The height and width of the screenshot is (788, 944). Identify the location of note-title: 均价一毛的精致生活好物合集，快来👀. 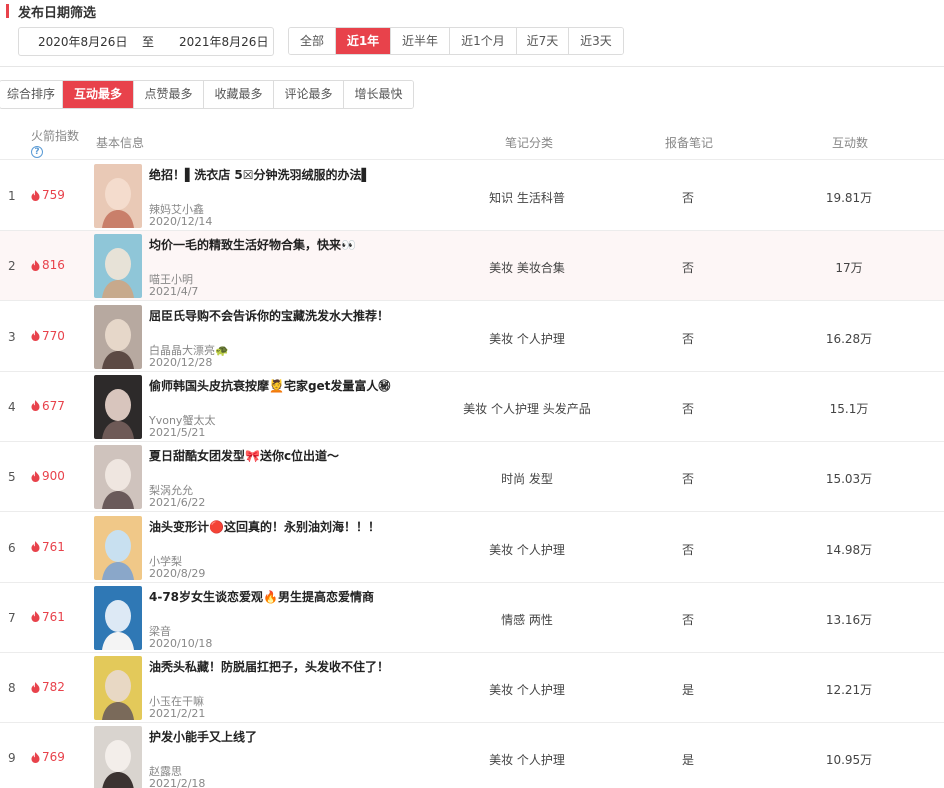
(252, 244).